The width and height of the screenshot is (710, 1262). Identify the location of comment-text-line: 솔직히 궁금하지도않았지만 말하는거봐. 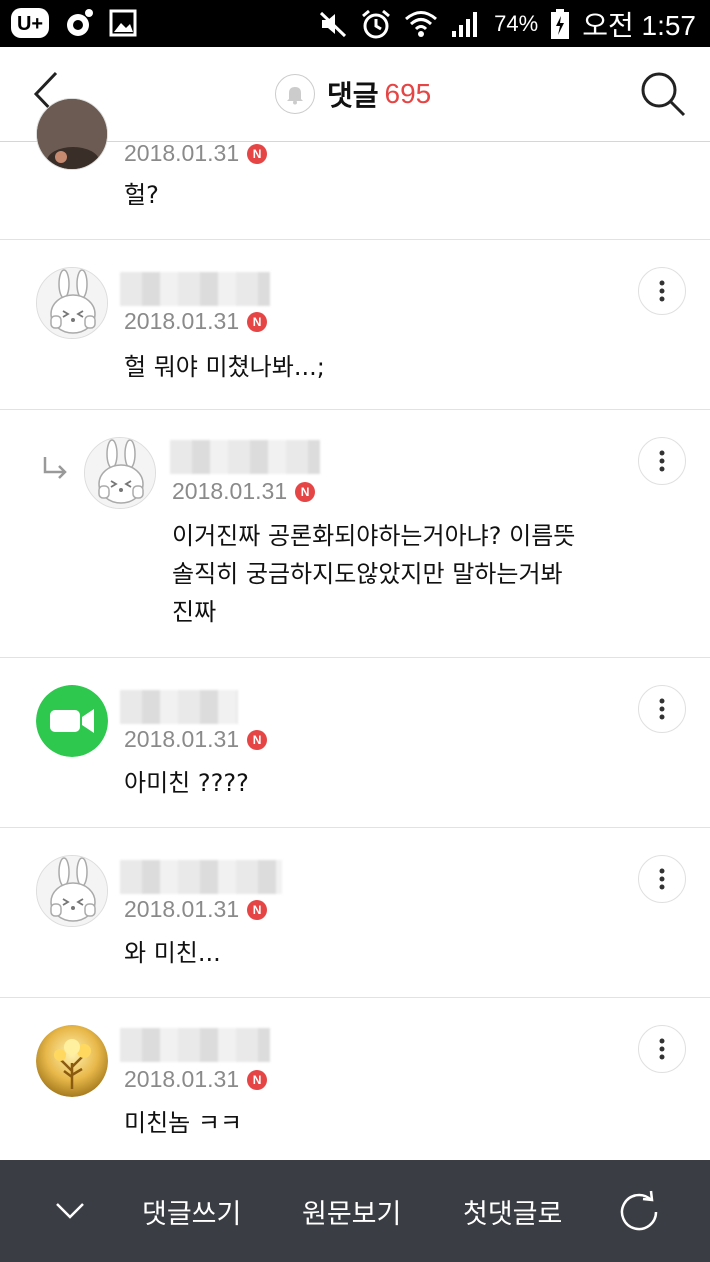
(367, 574).